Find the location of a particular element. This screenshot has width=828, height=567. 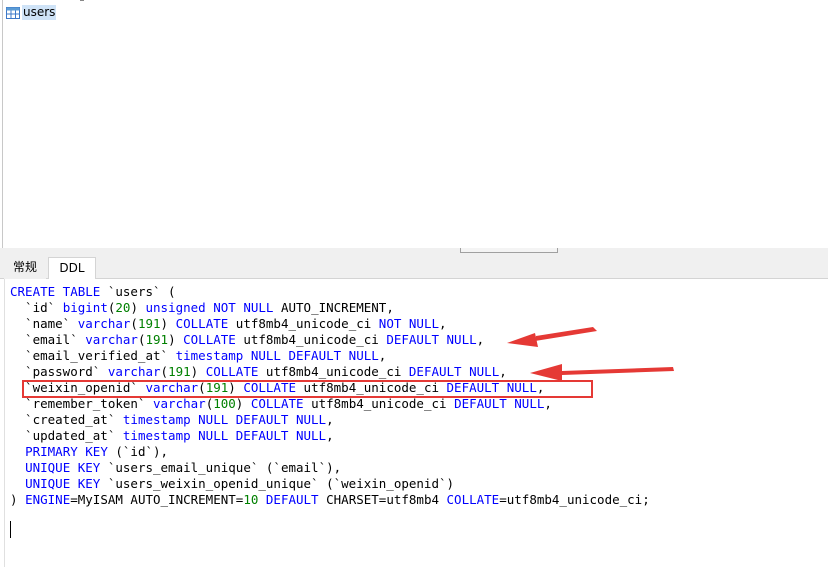

ddl-token-plain: `email` is located at coordinates (48, 339).